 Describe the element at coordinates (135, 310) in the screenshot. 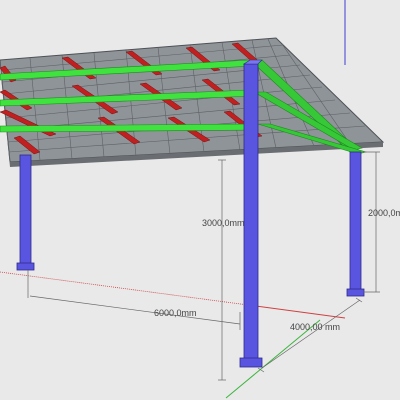

I see `dim-line-length` at that location.